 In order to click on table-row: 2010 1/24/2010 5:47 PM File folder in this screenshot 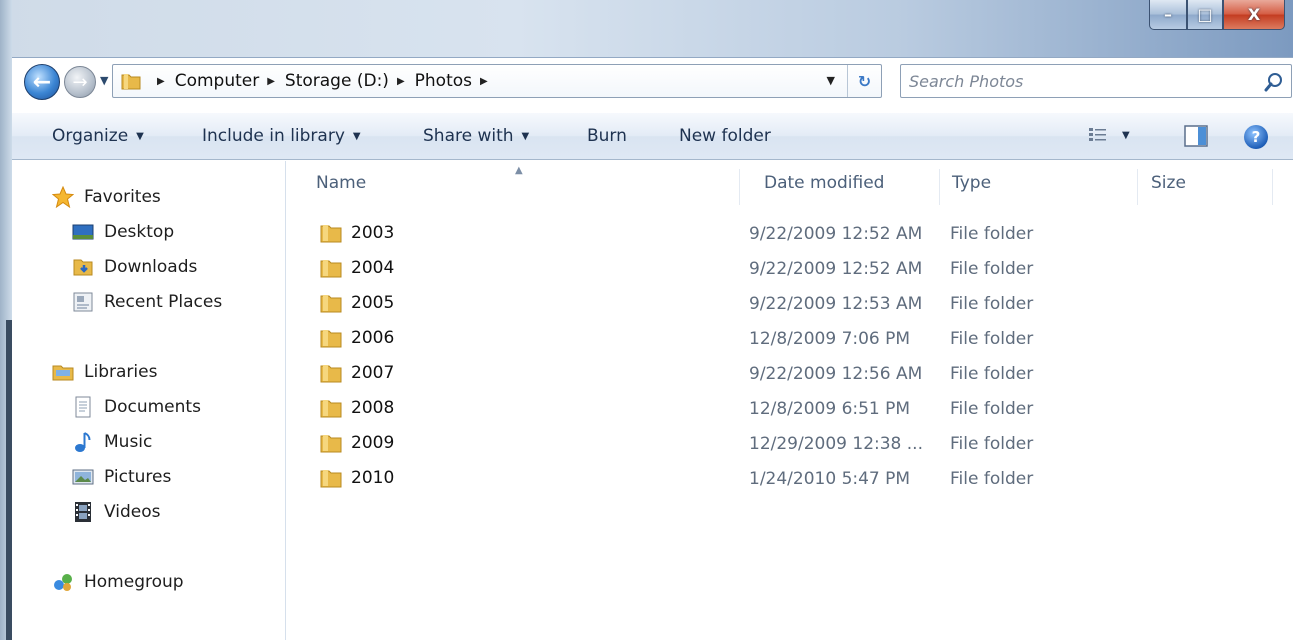, I will do `click(790, 479)`.